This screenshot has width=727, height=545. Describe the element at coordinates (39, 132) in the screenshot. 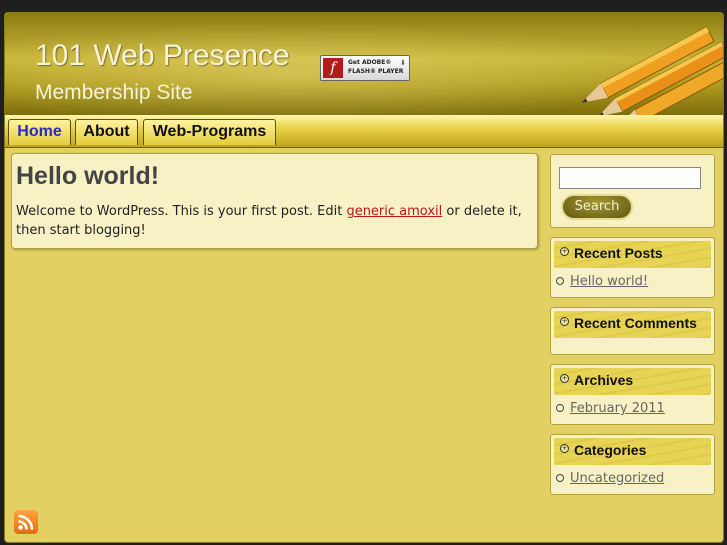

I see `nav-tab-home: Home` at that location.